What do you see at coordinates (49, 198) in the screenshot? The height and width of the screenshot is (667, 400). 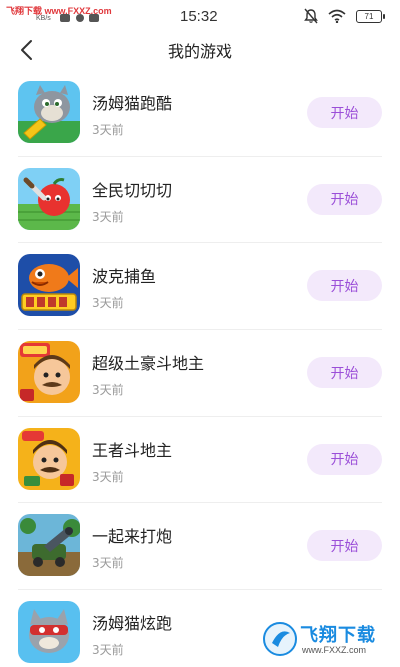 I see `game-icon-fruit-cut` at bounding box center [49, 198].